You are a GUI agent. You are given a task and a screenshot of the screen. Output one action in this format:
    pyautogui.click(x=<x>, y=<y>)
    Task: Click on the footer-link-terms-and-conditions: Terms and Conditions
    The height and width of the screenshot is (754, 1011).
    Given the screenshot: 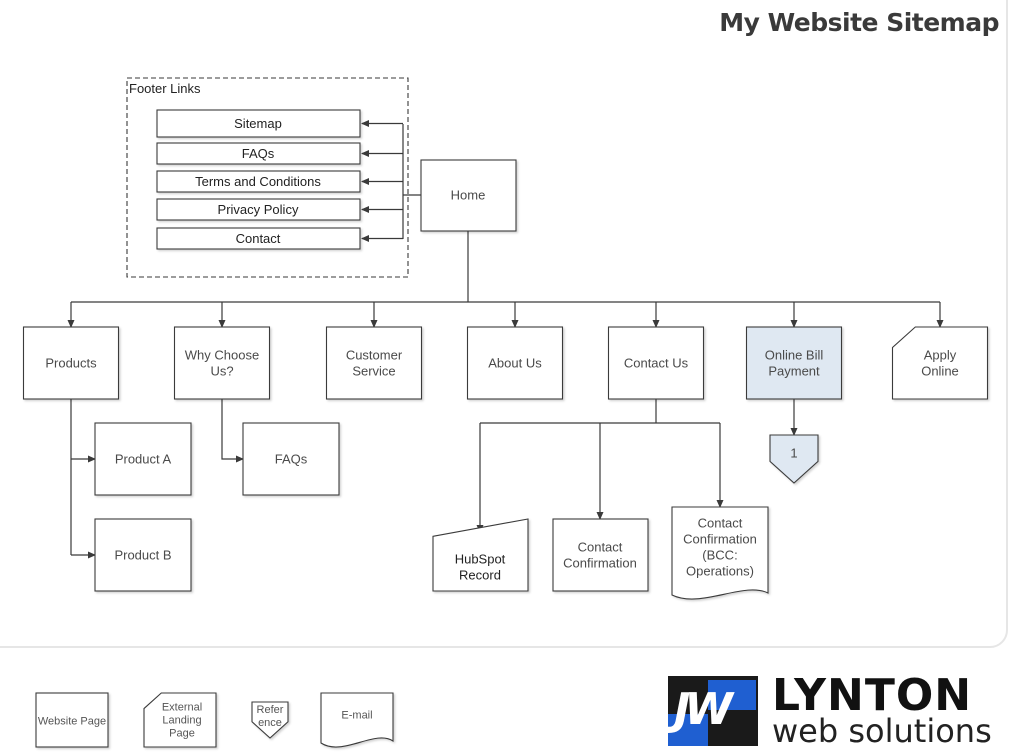 What is the action you would take?
    pyautogui.click(x=258, y=181)
    